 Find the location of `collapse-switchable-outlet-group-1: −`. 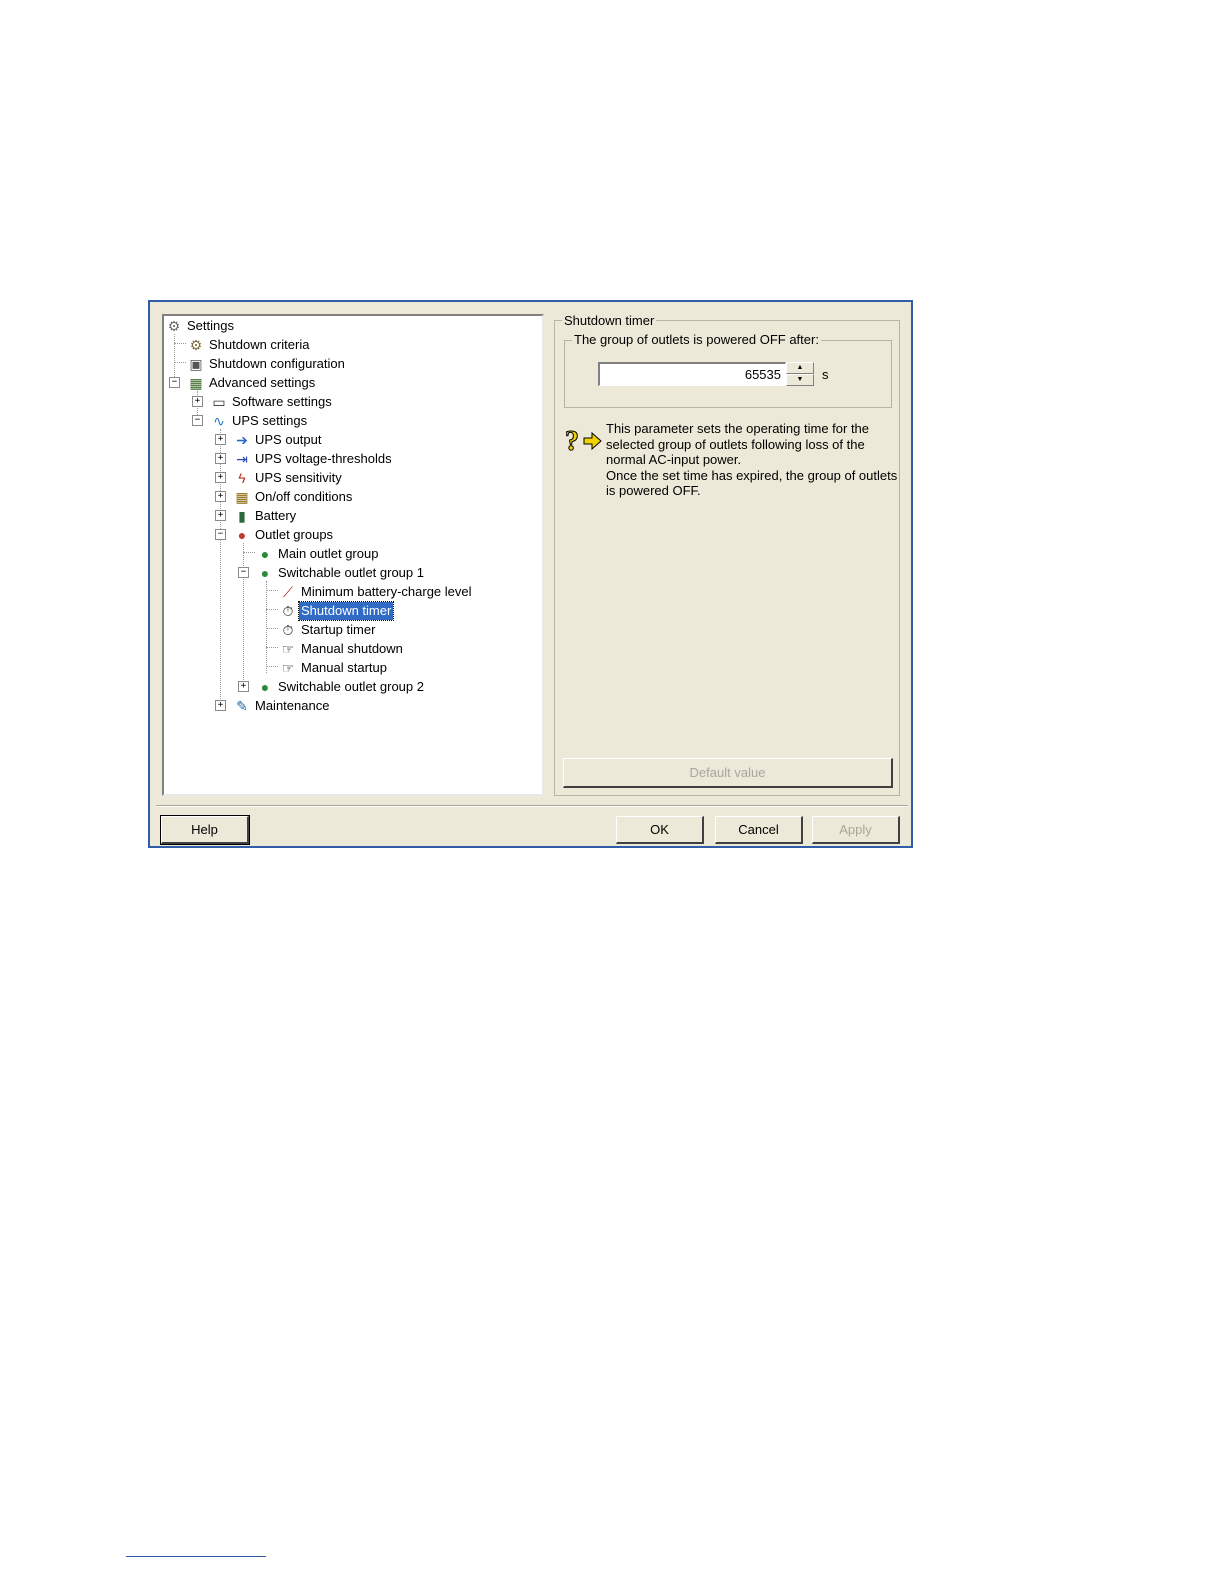

collapse-switchable-outlet-group-1: − is located at coordinates (243, 572).